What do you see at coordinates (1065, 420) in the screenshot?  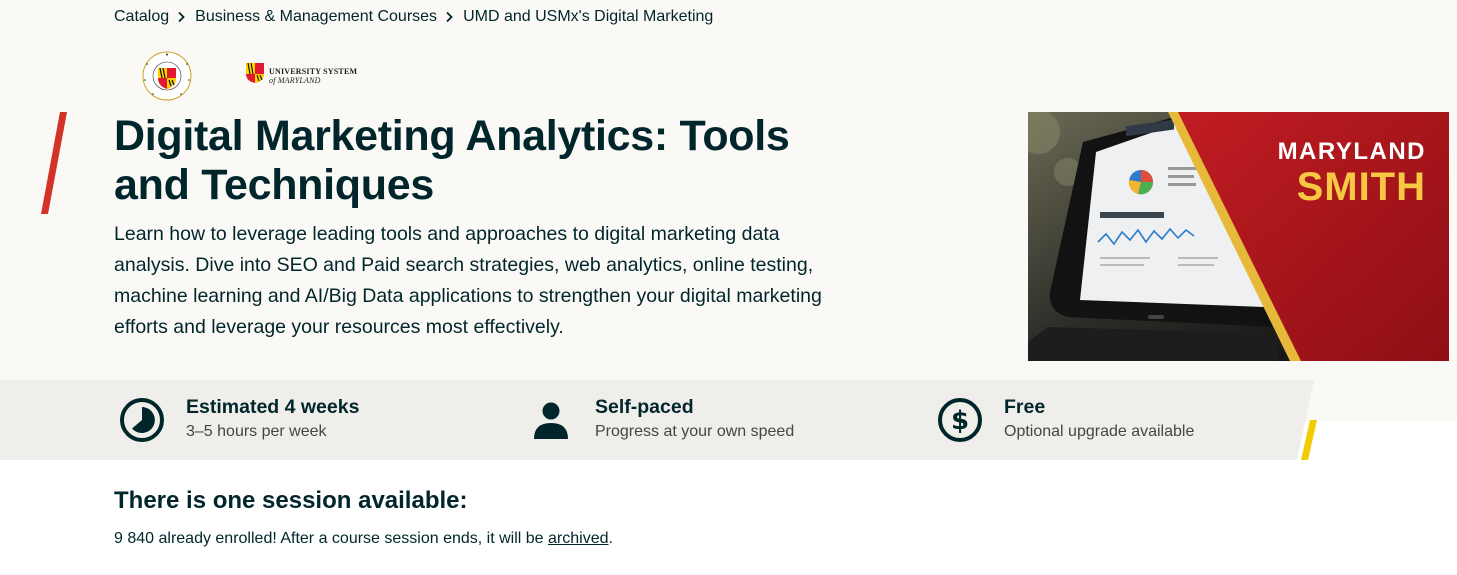 I see `stat-price: $ Free Optional upgrade available` at bounding box center [1065, 420].